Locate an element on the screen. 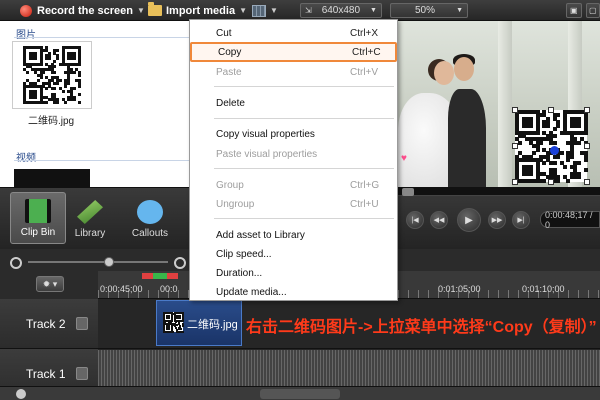 The width and height of the screenshot is (600, 400). scrollbar-thumb is located at coordinates (300, 394).